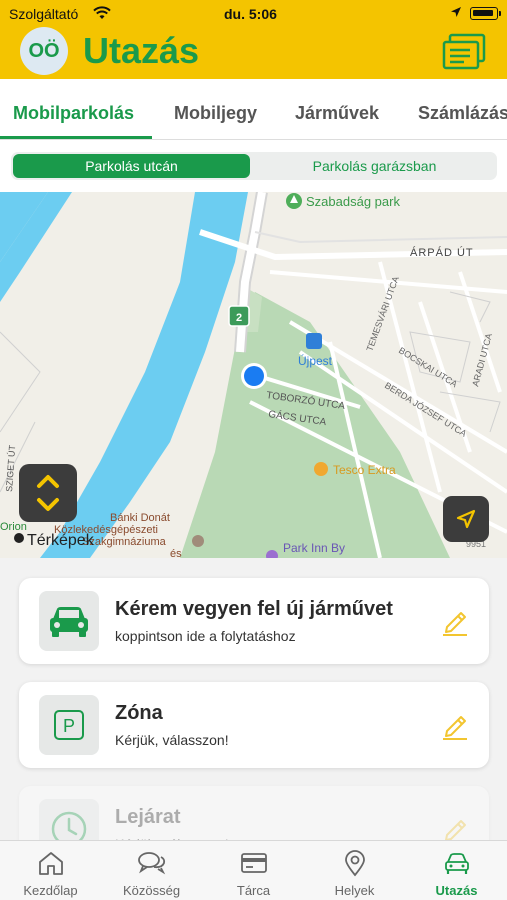 The width and height of the screenshot is (507, 900). I want to click on shopping-poi-icon, so click(321, 469).